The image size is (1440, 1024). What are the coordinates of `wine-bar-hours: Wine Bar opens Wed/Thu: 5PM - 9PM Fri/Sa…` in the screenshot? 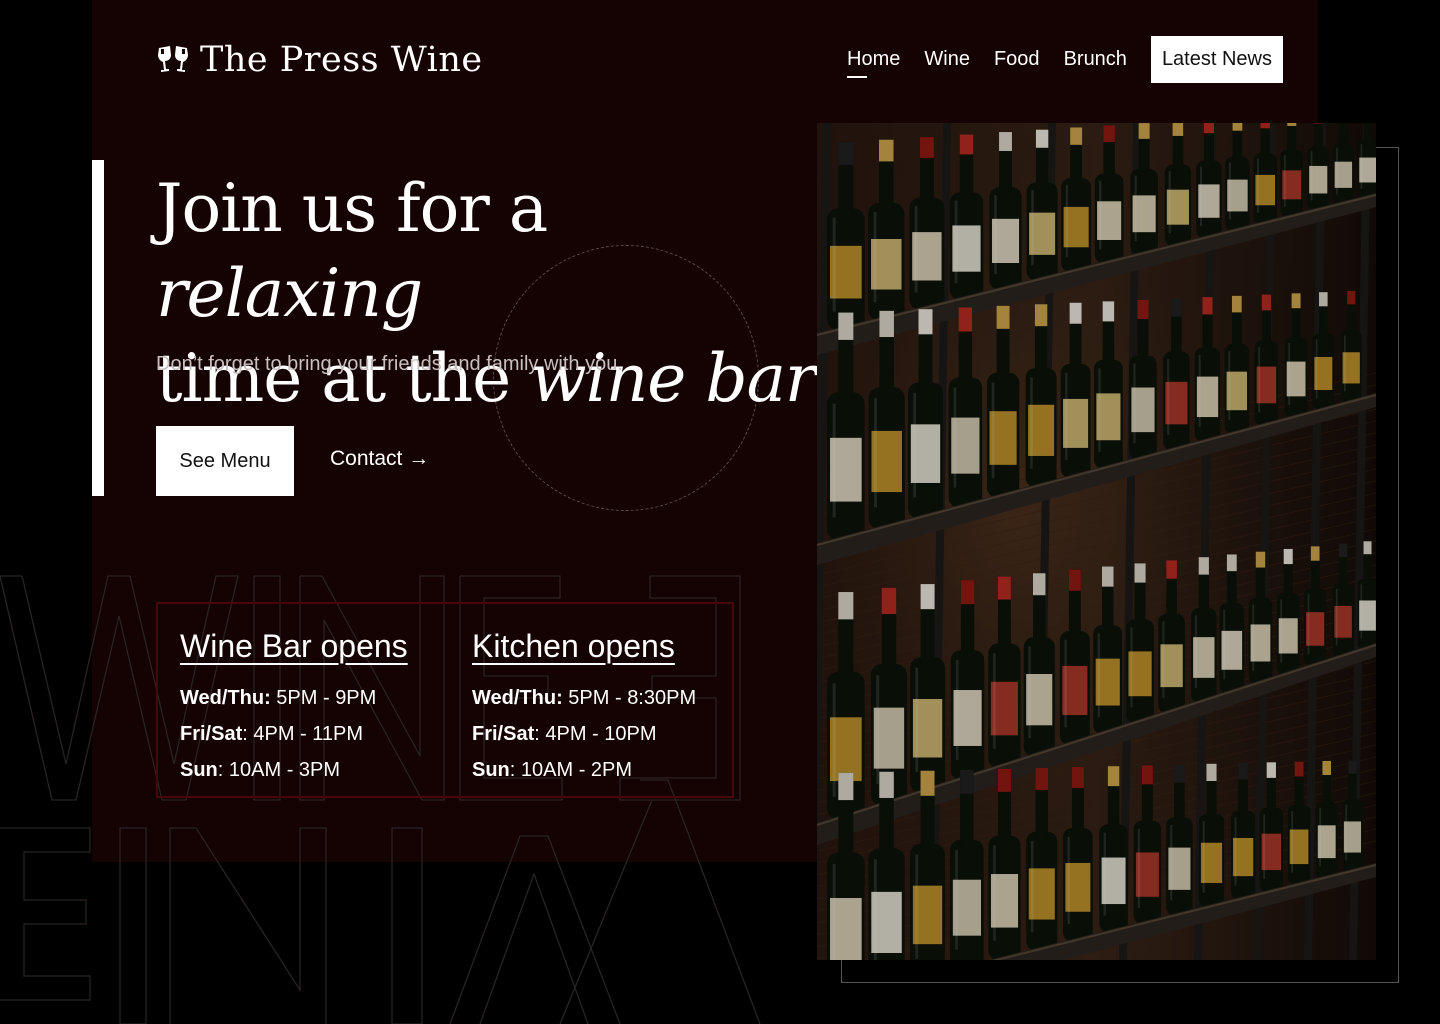 It's located at (294, 707).